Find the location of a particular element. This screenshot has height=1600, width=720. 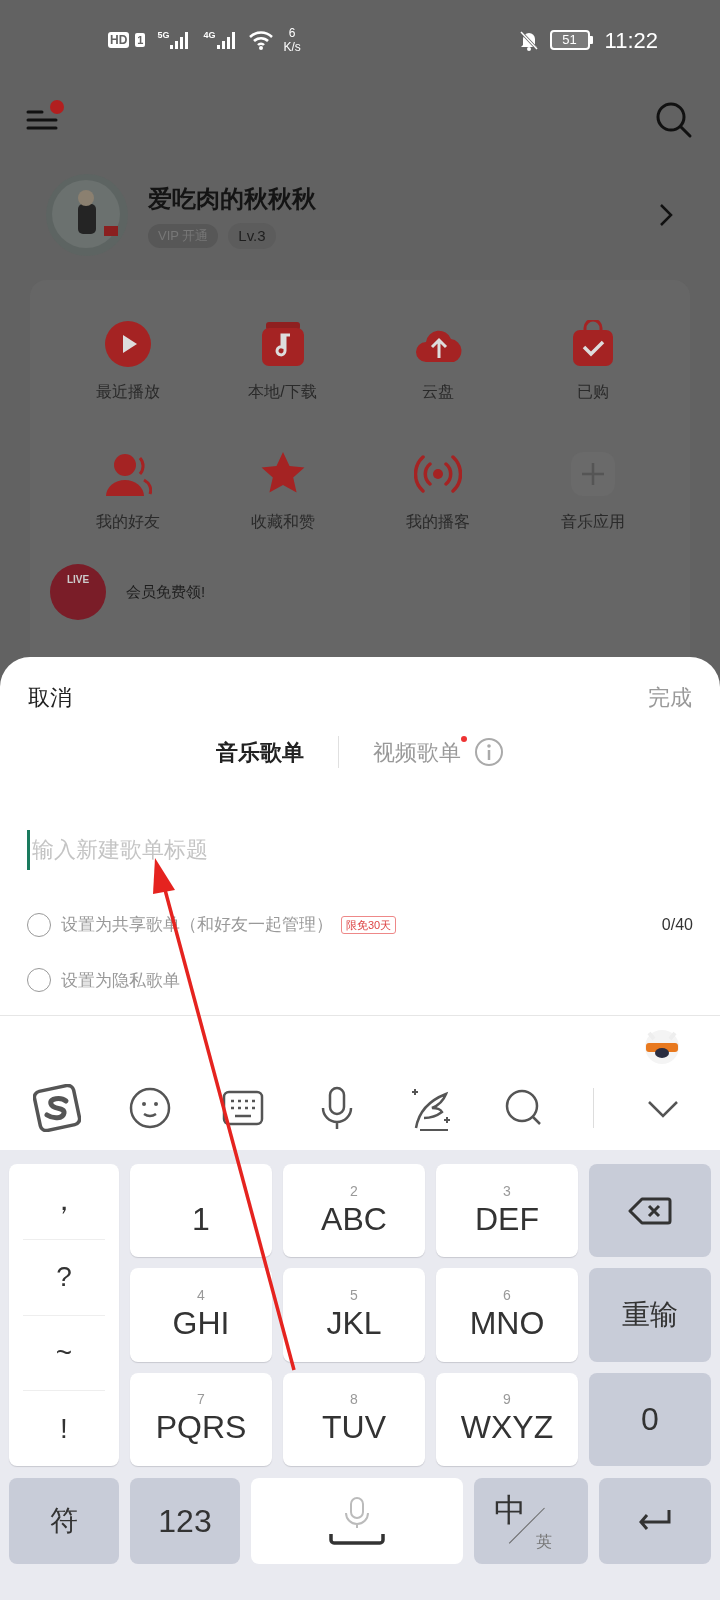

backspace-icon is located at coordinates (650, 1210).